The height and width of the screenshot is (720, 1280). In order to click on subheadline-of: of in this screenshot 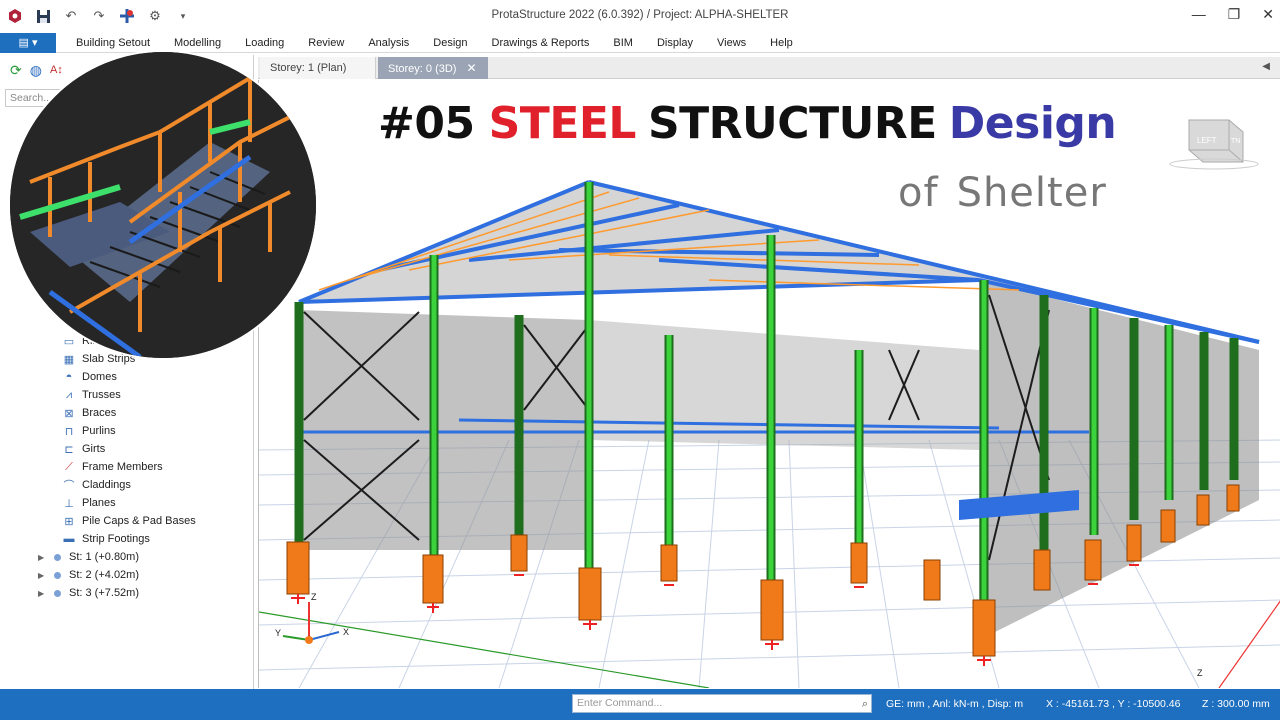, I will do `click(918, 193)`.